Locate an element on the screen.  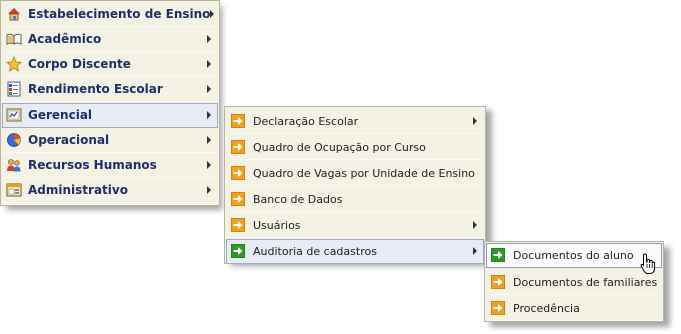
menu-item-usuarios: Usuários is located at coordinates (355, 225).